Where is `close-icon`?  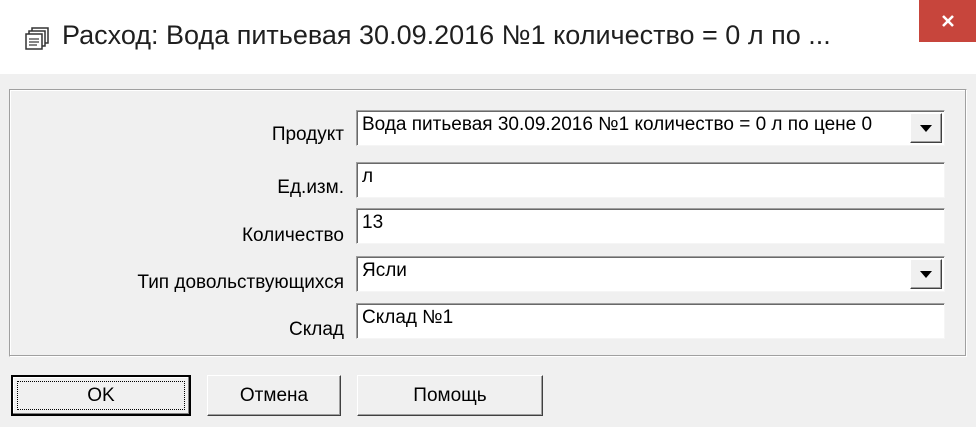
close-icon is located at coordinates (948, 21).